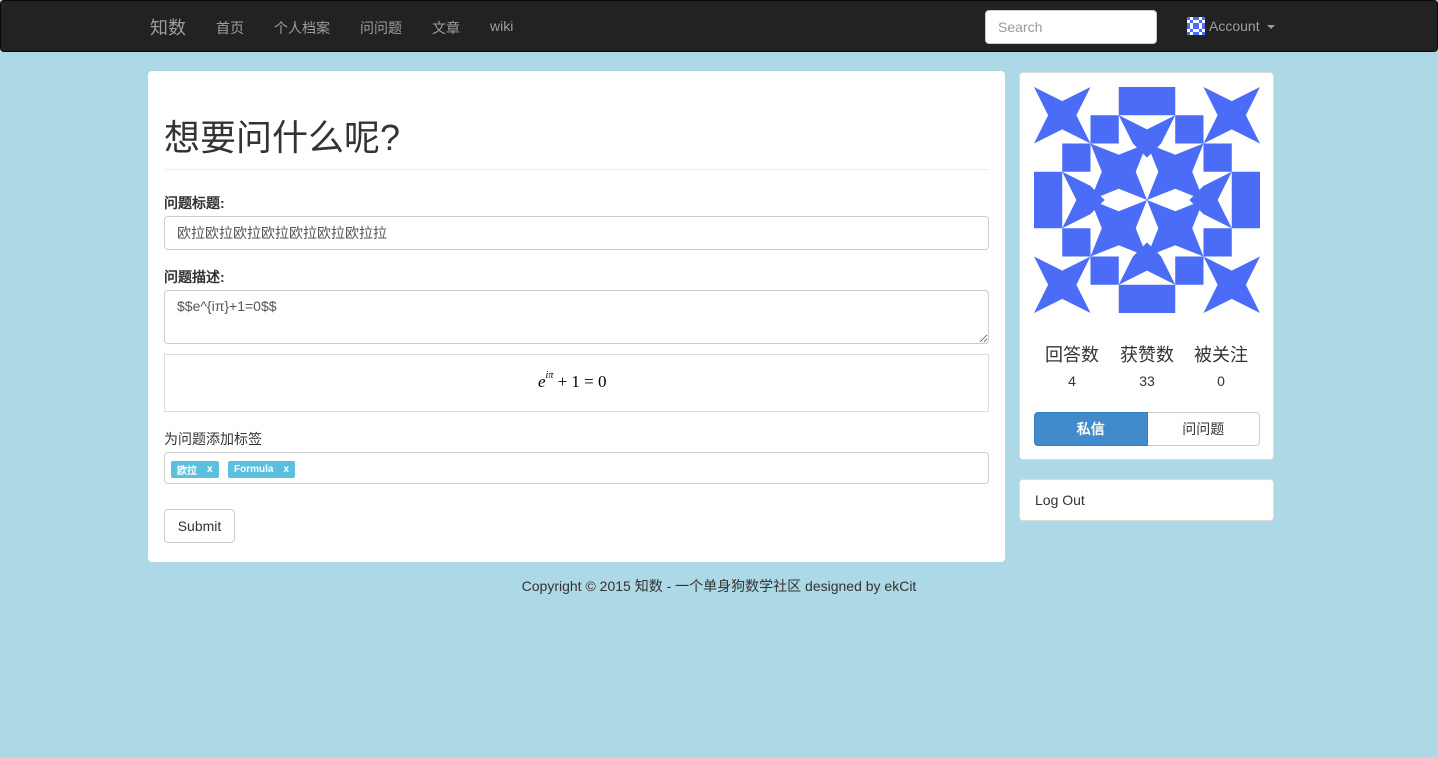  What do you see at coordinates (1091, 429) in the screenshot?
I see `private-message-button: 私信` at bounding box center [1091, 429].